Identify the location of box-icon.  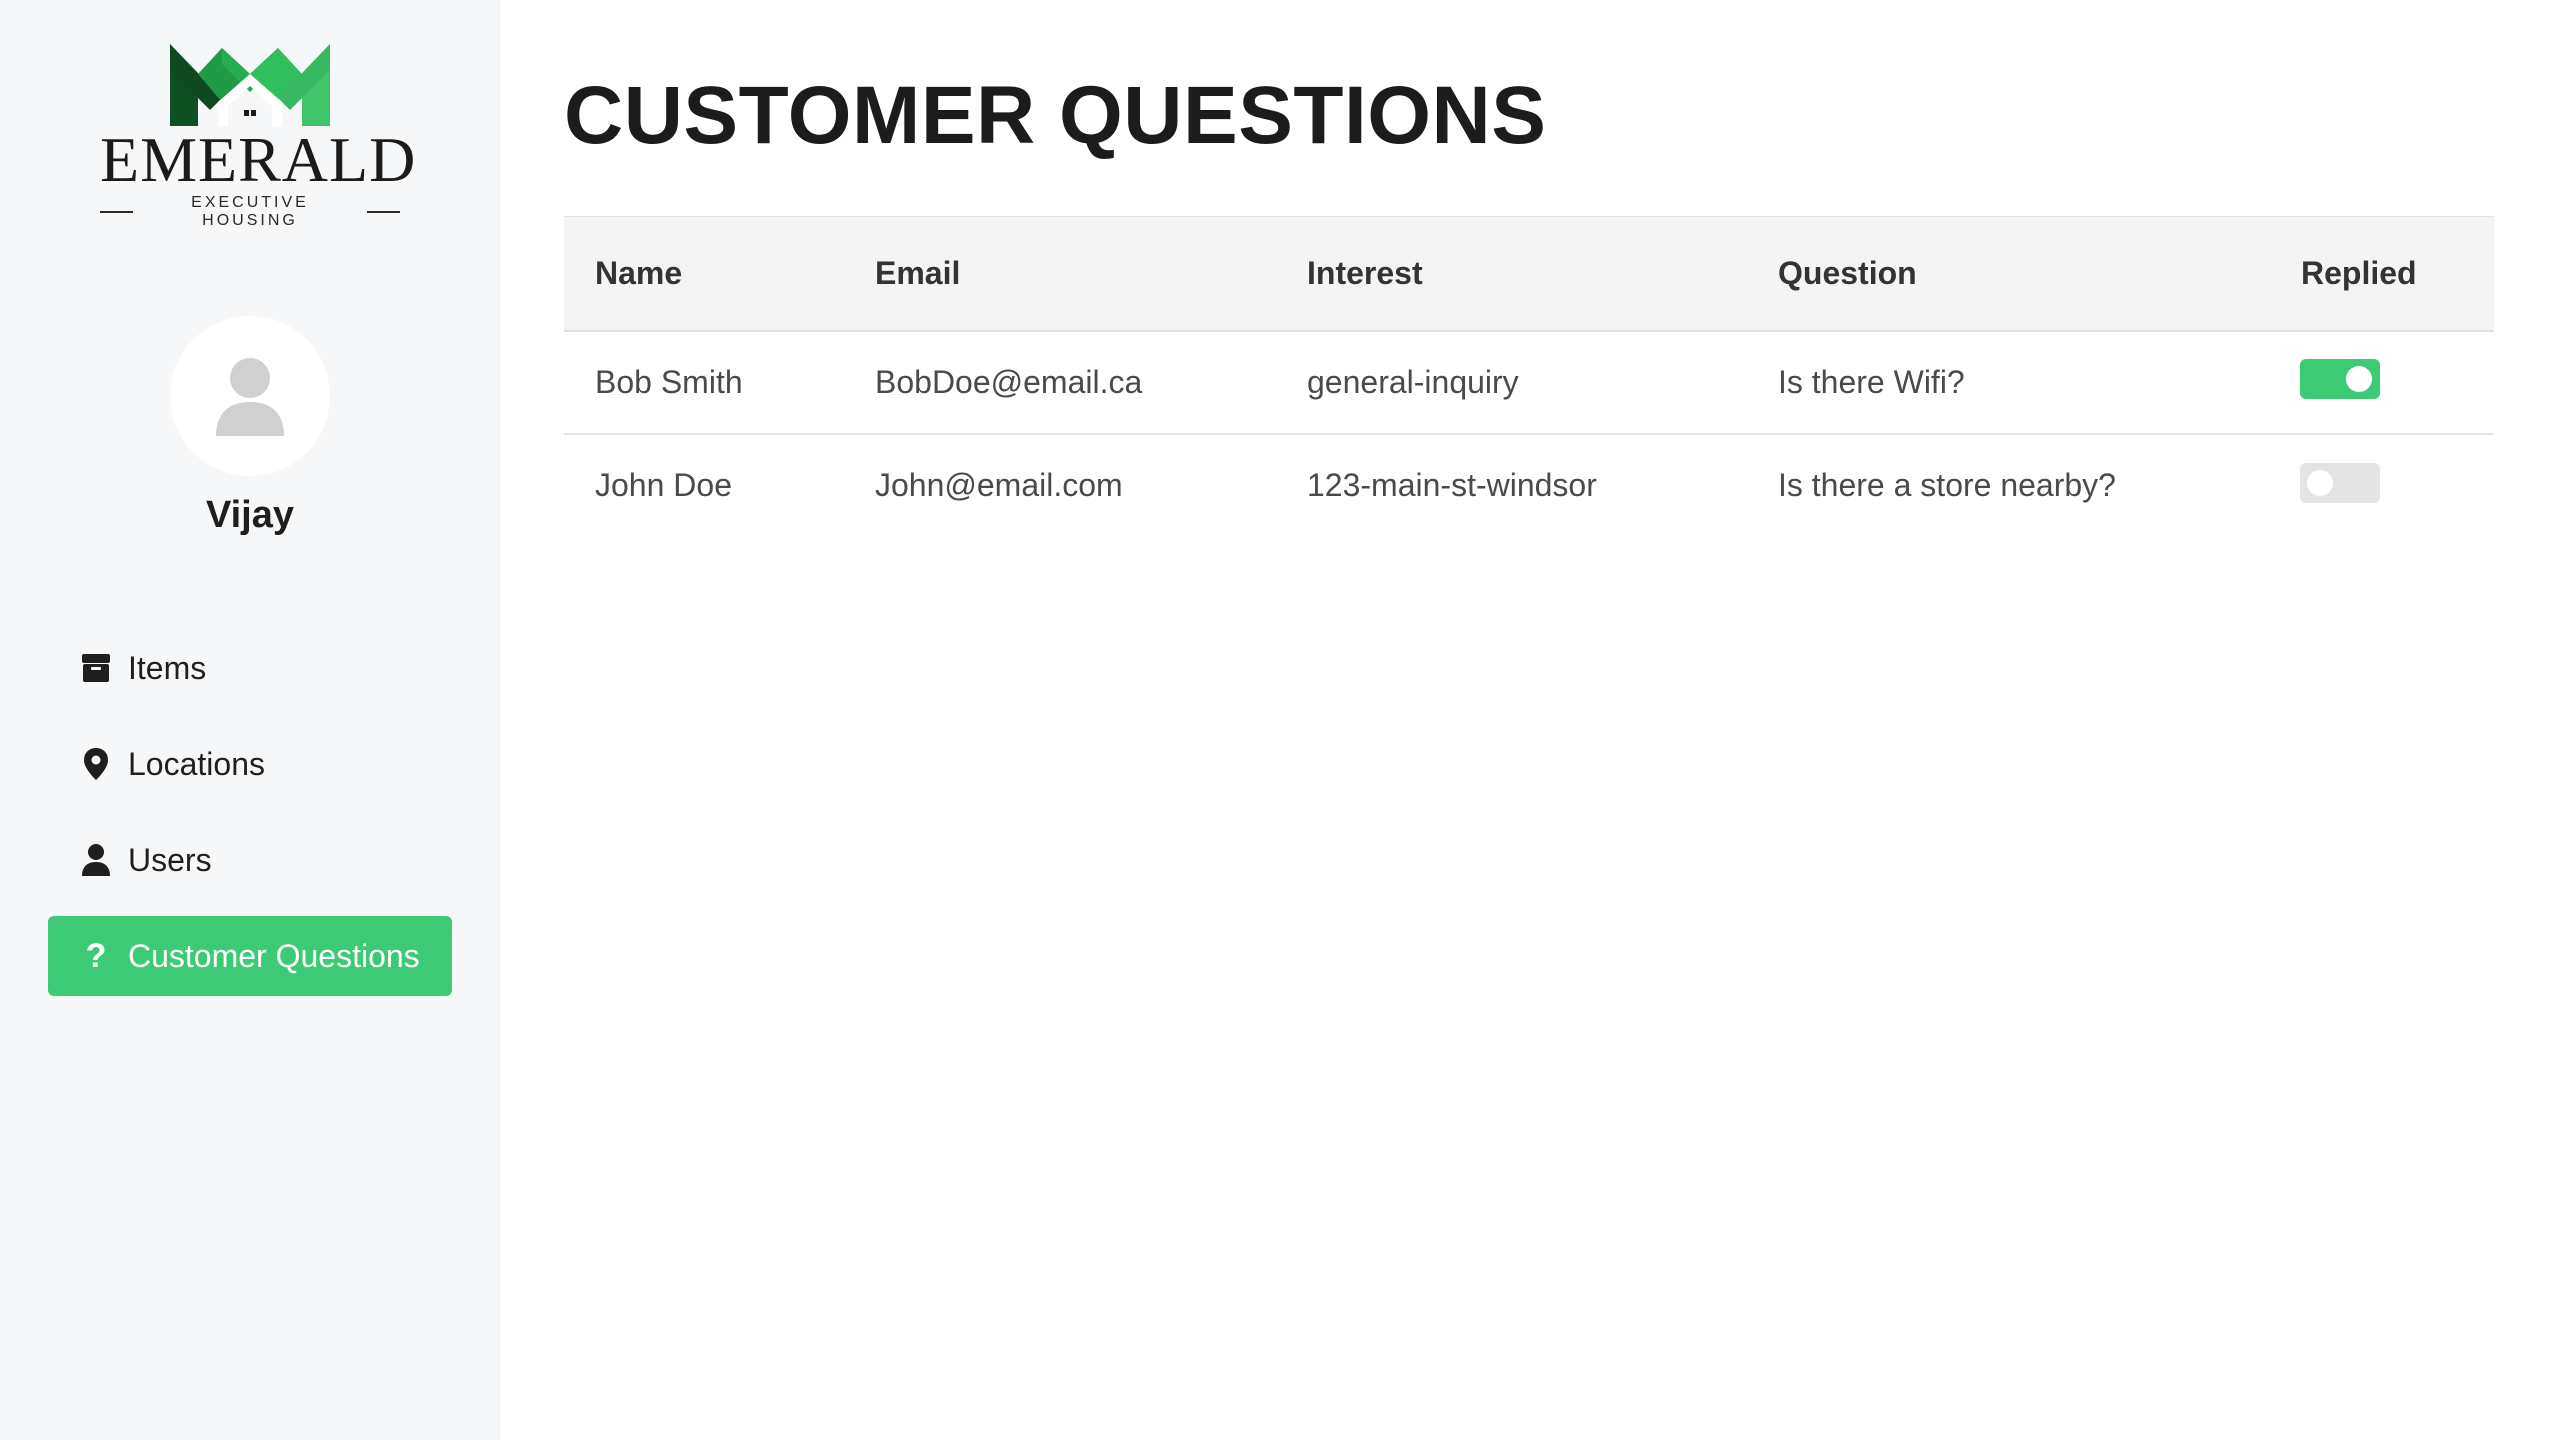
(96, 668).